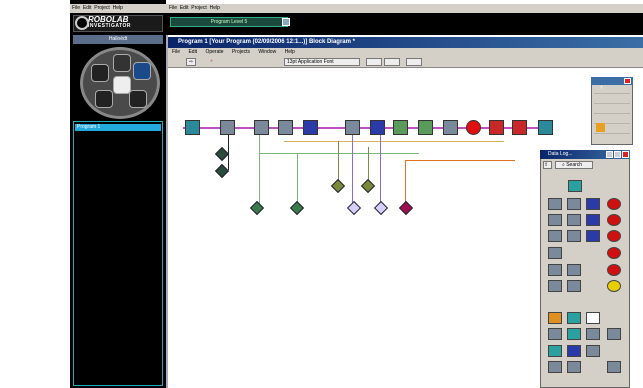  I want to click on top-menu-project: Project, so click(199, 8).